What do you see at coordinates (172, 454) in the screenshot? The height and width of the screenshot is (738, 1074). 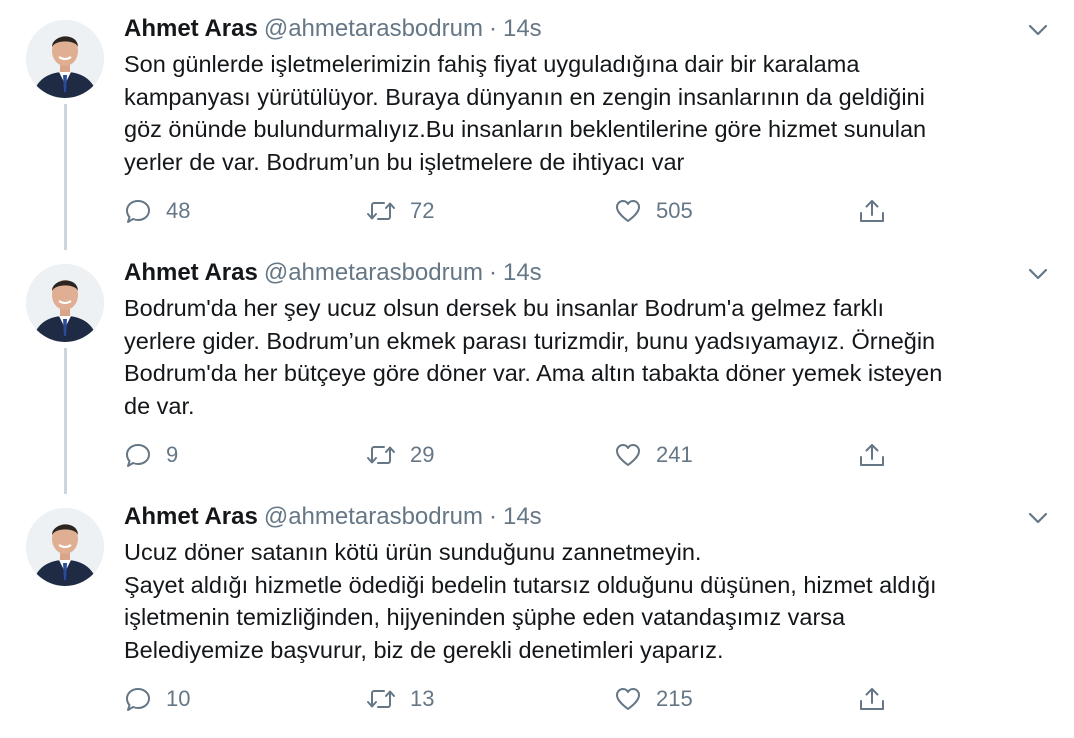 I see `reply-count: 9` at bounding box center [172, 454].